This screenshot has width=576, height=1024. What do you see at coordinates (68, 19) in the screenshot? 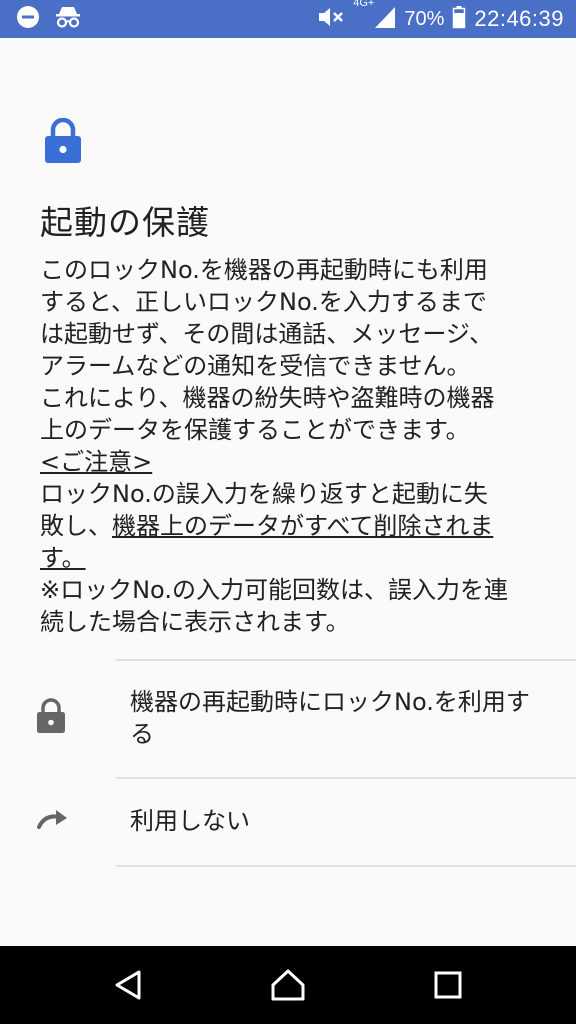
I see `incognito-icon` at bounding box center [68, 19].